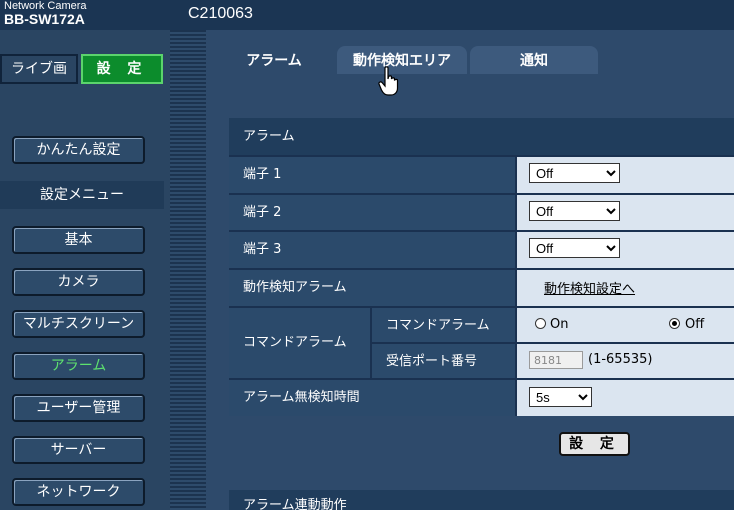 Image resolution: width=734 pixels, height=510 pixels. Describe the element at coordinates (39, 69) in the screenshot. I see `live-view-button: ライブ画` at that location.